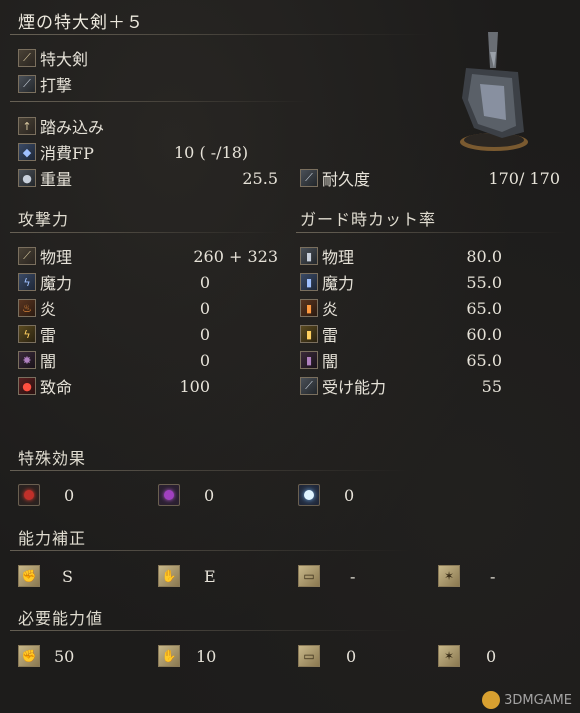 This screenshot has height=713, width=580. What do you see at coordinates (37, 308) in the screenshot?
I see `attack-row: ♨ 炎` at bounding box center [37, 308].